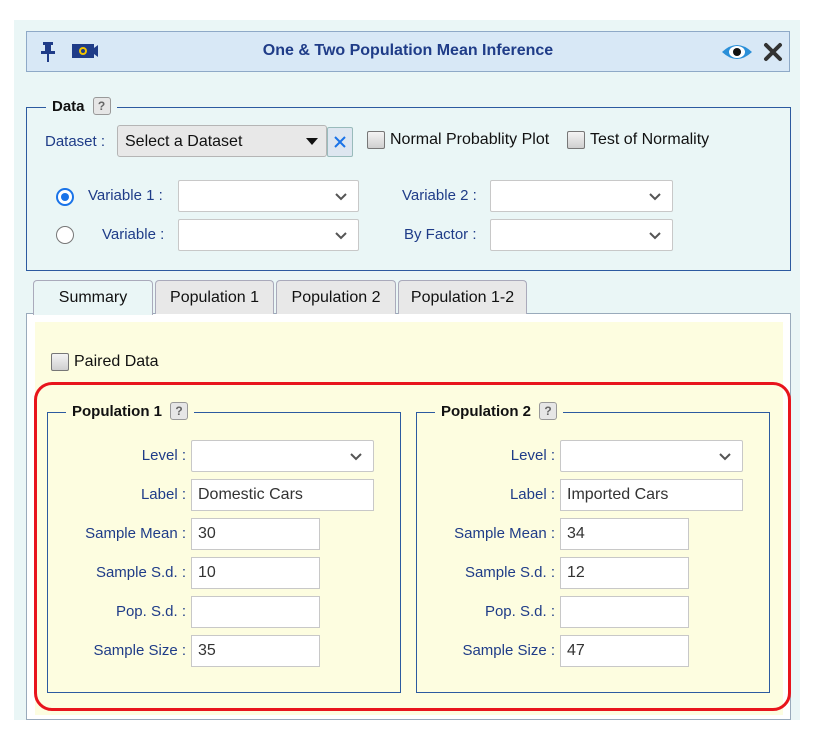 The height and width of the screenshot is (743, 820). What do you see at coordinates (624, 534) in the screenshot?
I see `p2-mean-input: 34` at bounding box center [624, 534].